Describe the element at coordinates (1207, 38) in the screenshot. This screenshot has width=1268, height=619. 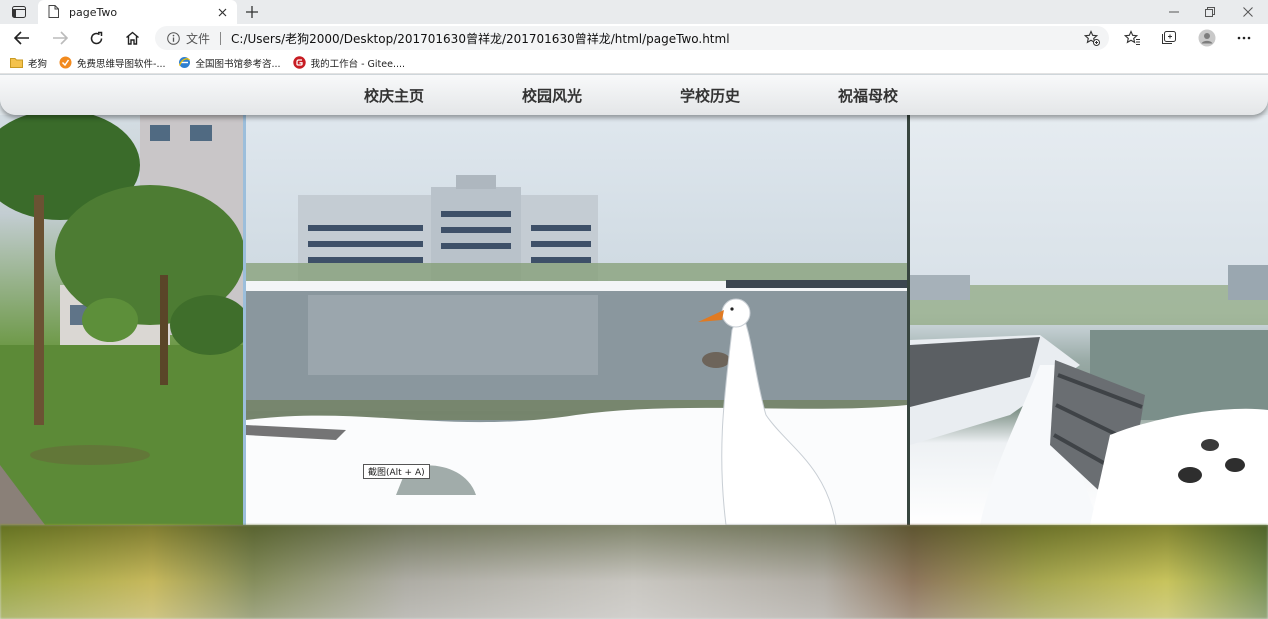
I see `profile-avatar-icon` at that location.